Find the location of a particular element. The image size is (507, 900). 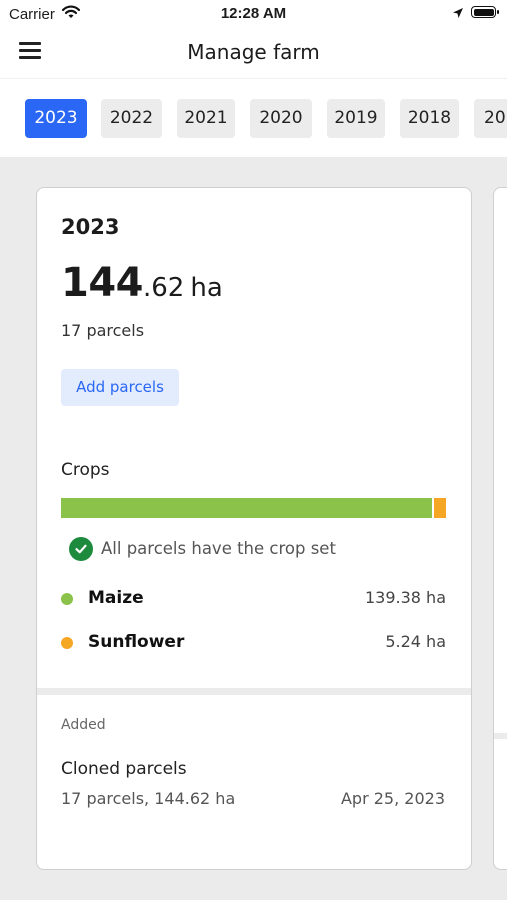

total-area: 144.62 ha is located at coordinates (142, 283).